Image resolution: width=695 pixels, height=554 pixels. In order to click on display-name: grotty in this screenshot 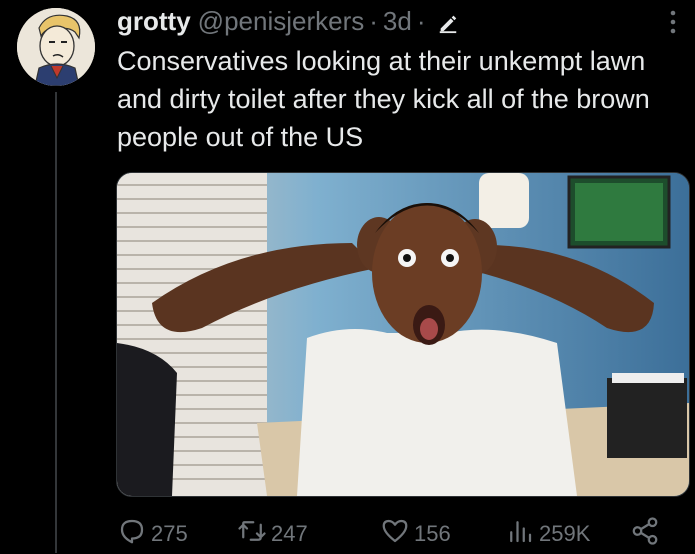, I will do `click(154, 21)`.